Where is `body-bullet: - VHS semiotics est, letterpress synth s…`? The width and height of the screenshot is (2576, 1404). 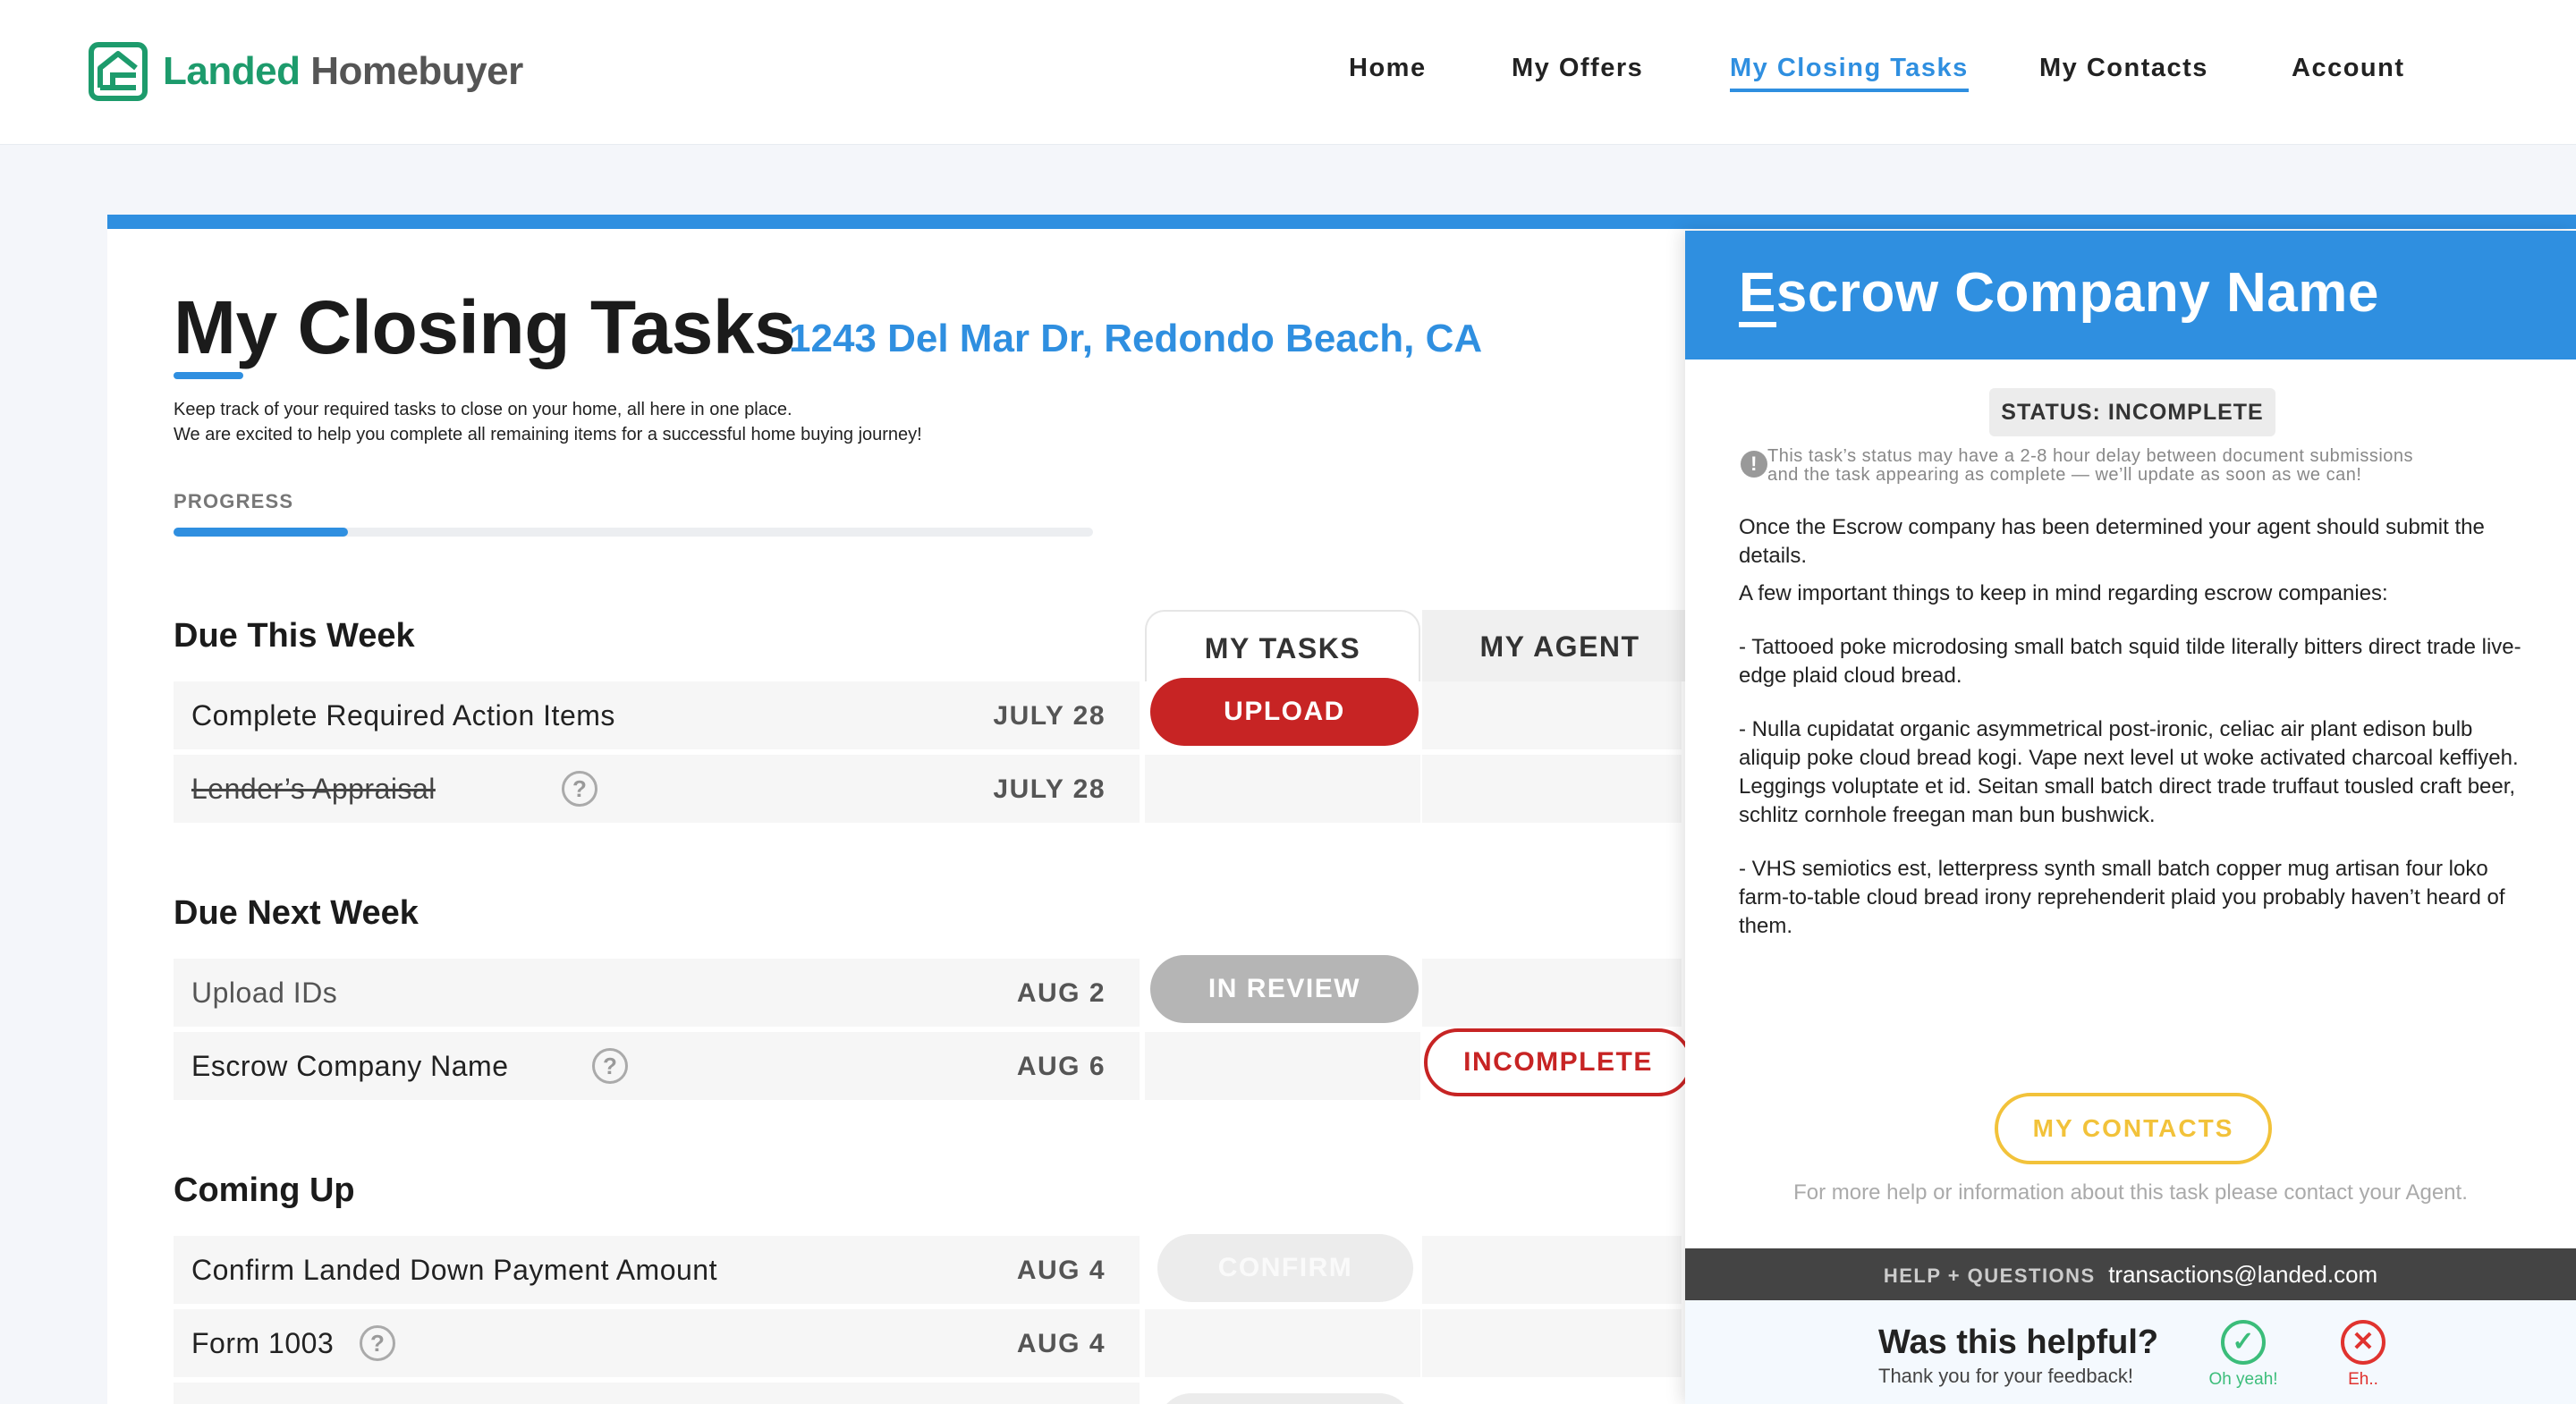
body-bullet: - VHS semiotics est, letterpress synth s… is located at coordinates (2122, 897).